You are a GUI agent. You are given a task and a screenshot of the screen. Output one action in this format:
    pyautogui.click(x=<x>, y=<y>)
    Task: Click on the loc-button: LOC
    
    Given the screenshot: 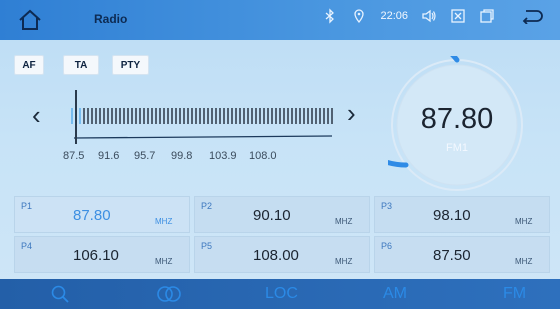 What is the action you would take?
    pyautogui.click(x=281, y=294)
    